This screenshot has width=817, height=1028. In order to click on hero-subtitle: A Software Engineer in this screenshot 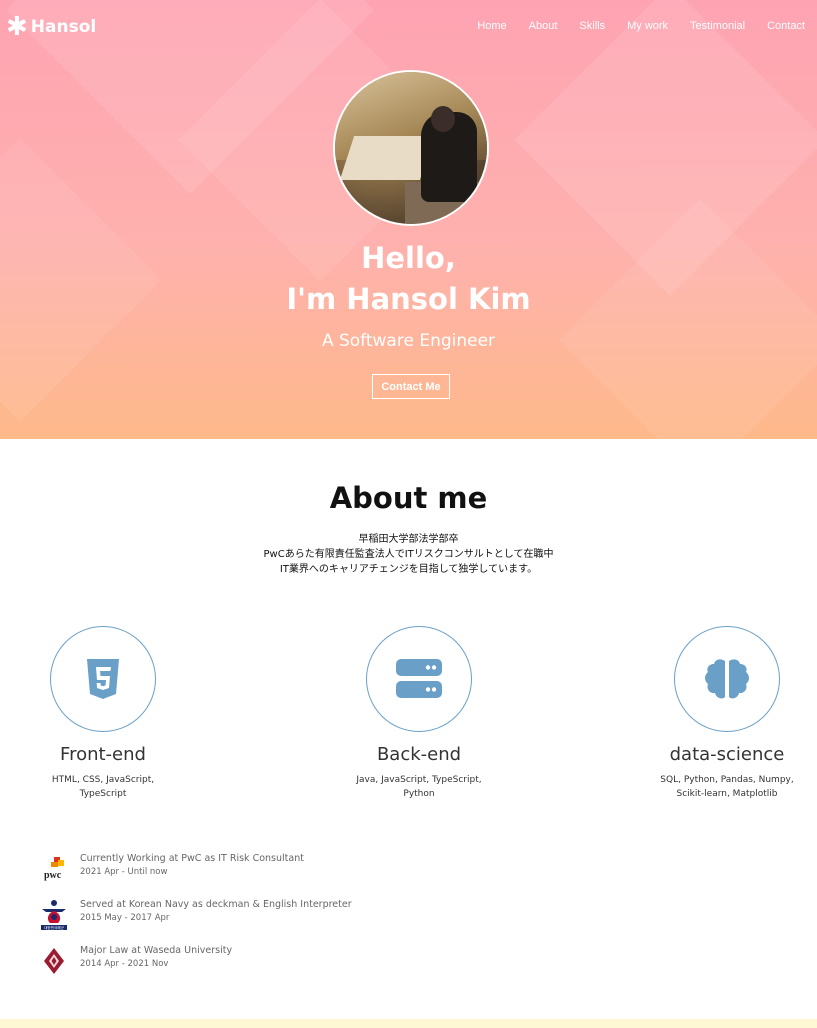, I will do `click(408, 341)`.